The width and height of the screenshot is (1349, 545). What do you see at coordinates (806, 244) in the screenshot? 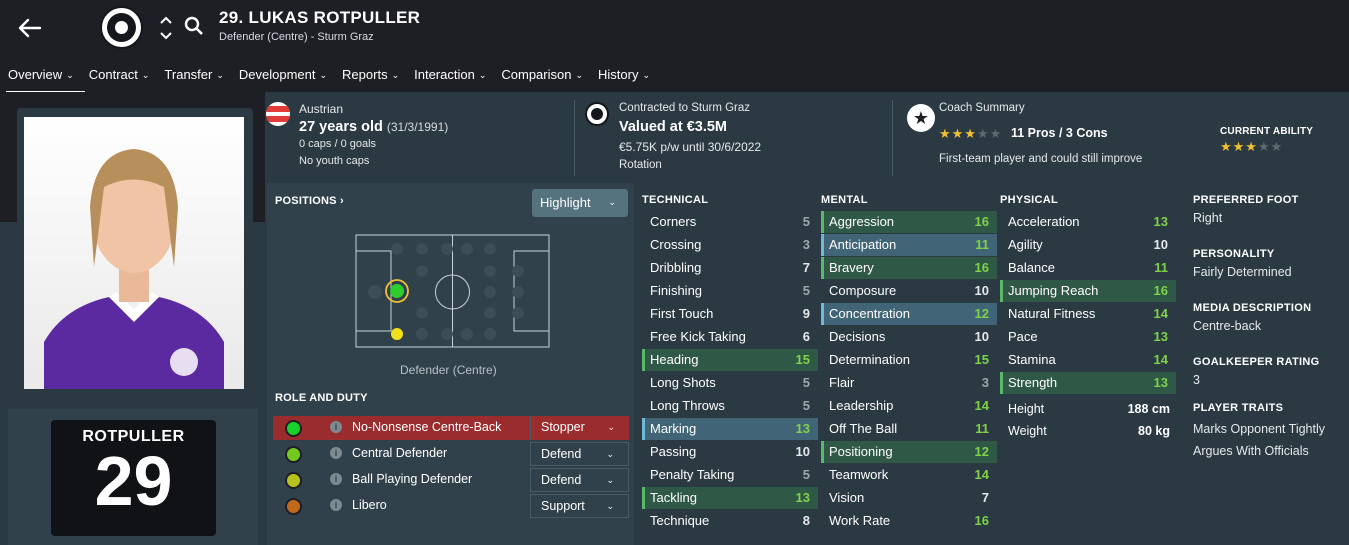
I see `attribute-value: 3` at bounding box center [806, 244].